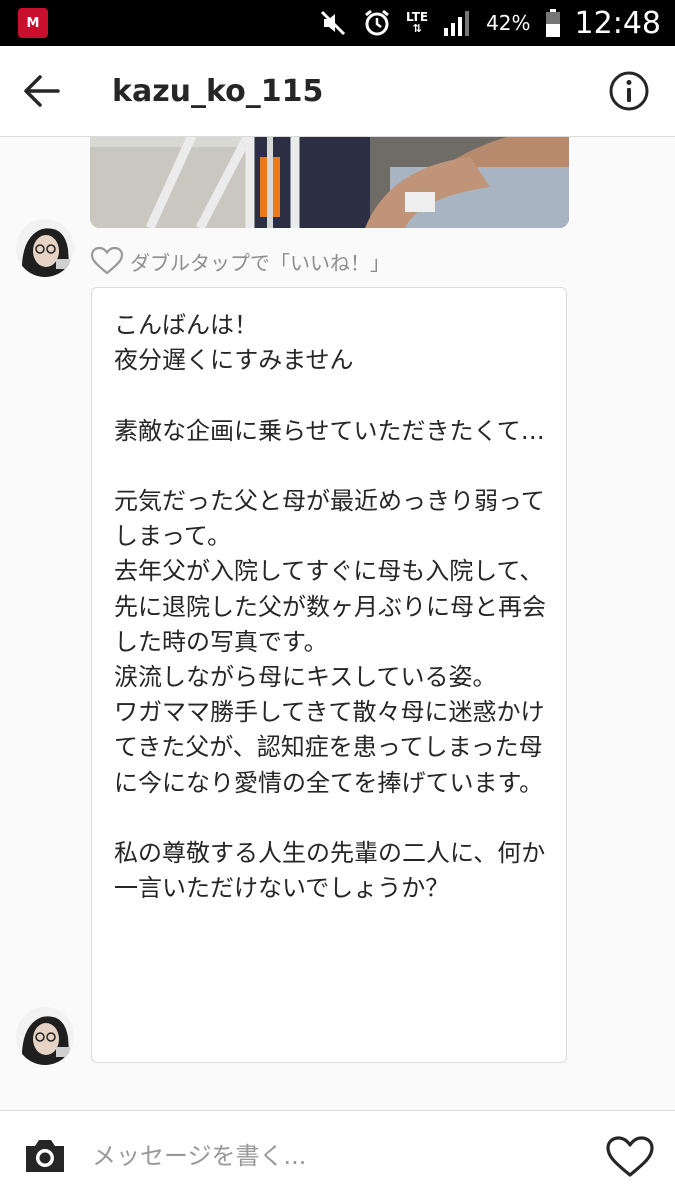  I want to click on signal-icon, so click(457, 23).